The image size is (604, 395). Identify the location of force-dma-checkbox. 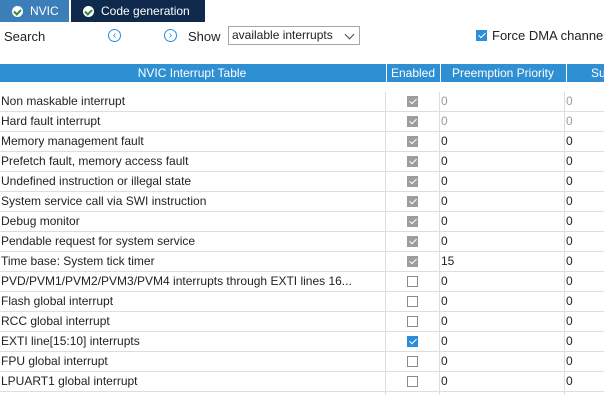
(481, 35).